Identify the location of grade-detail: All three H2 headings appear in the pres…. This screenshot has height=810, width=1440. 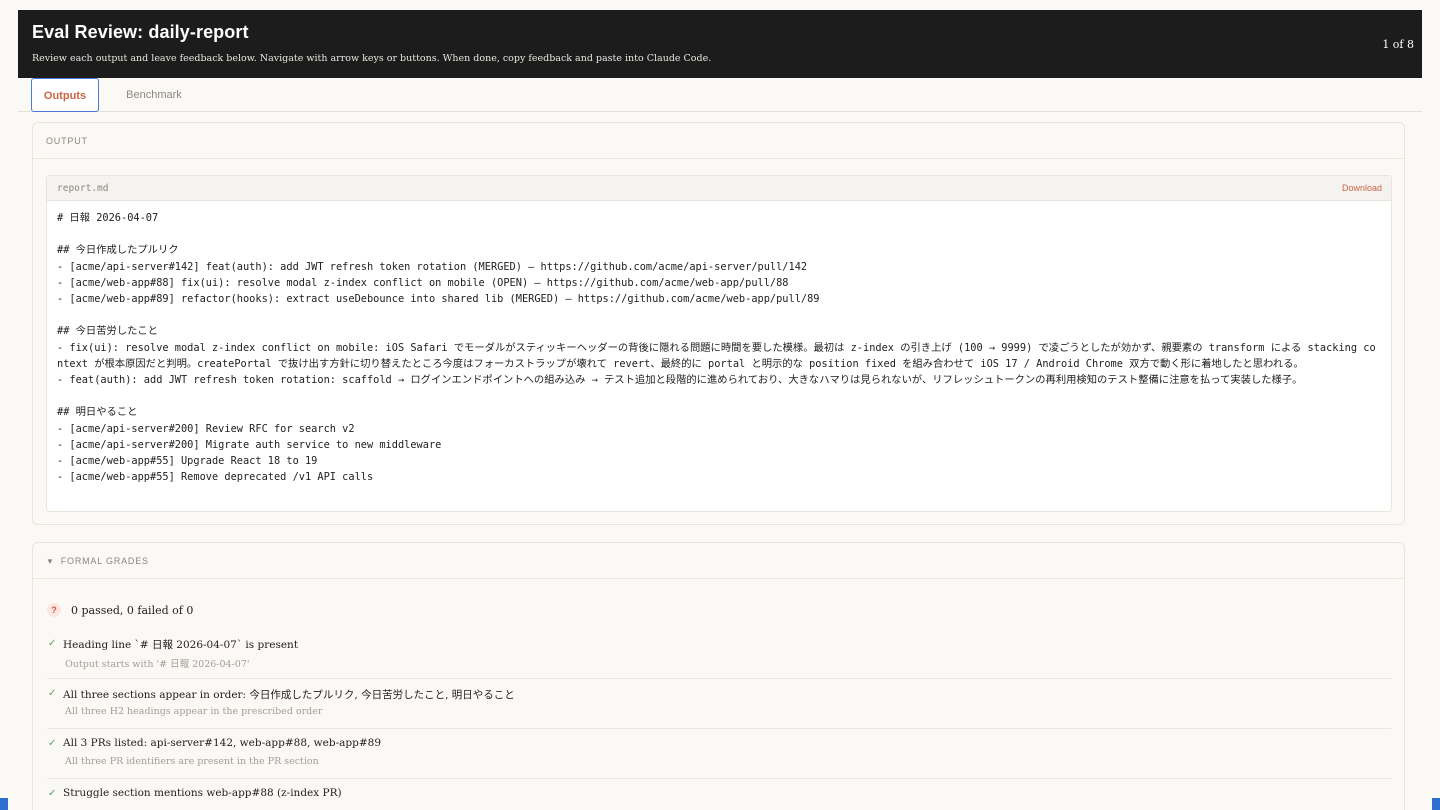
(194, 711).